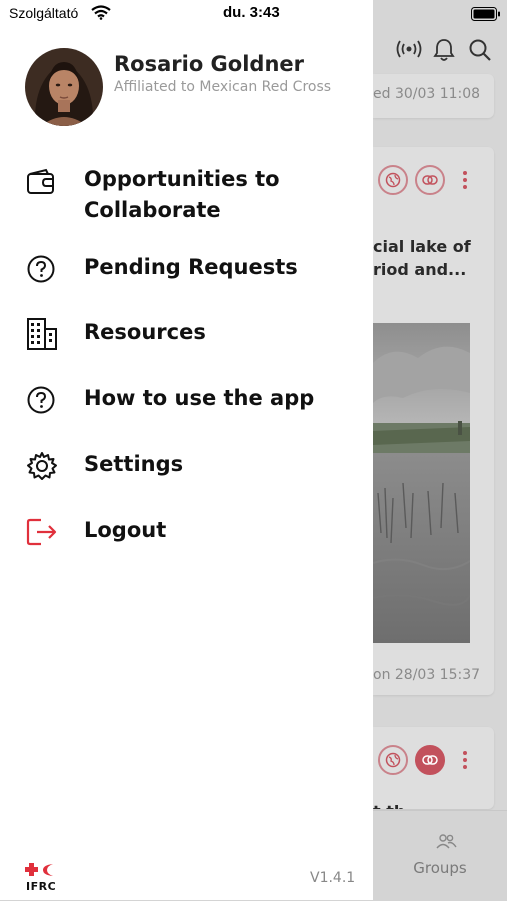 Image resolution: width=507 pixels, height=901 pixels. Describe the element at coordinates (480, 50) in the screenshot. I see `search-icon` at that location.